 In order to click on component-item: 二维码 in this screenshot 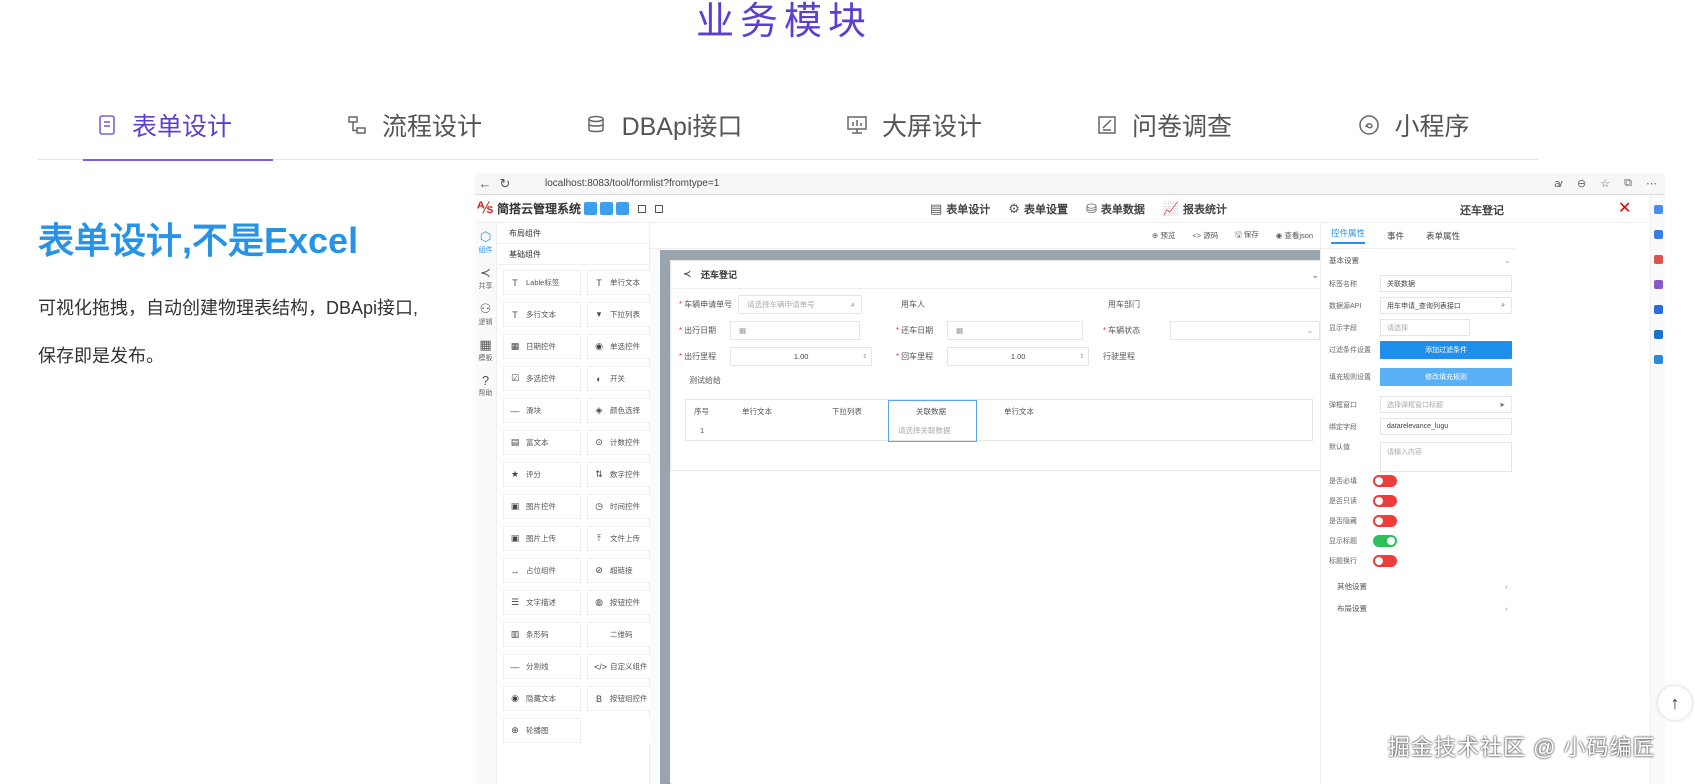, I will do `click(622, 634)`.